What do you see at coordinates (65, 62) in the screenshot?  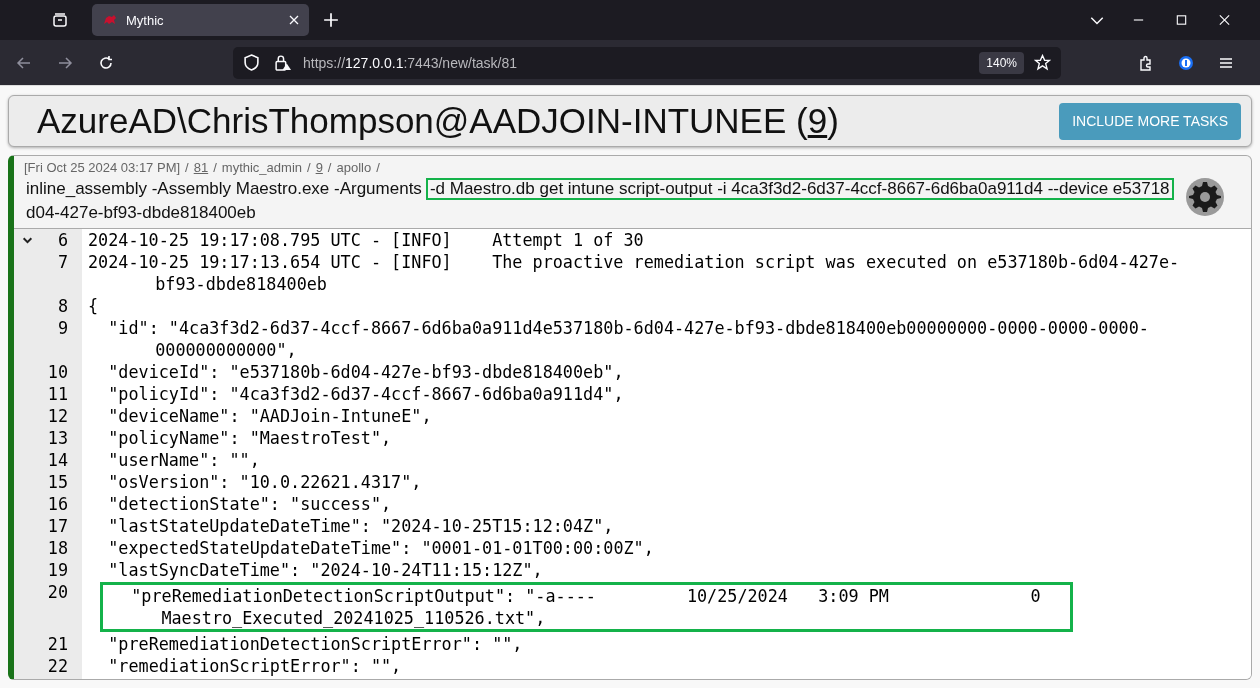 I see `forward-arrow-icon` at bounding box center [65, 62].